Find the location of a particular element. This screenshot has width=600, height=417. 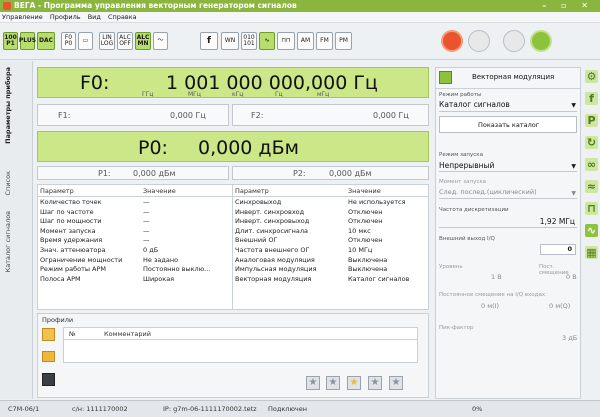

table-cell: 10 МГц is located at coordinates (360, 249).